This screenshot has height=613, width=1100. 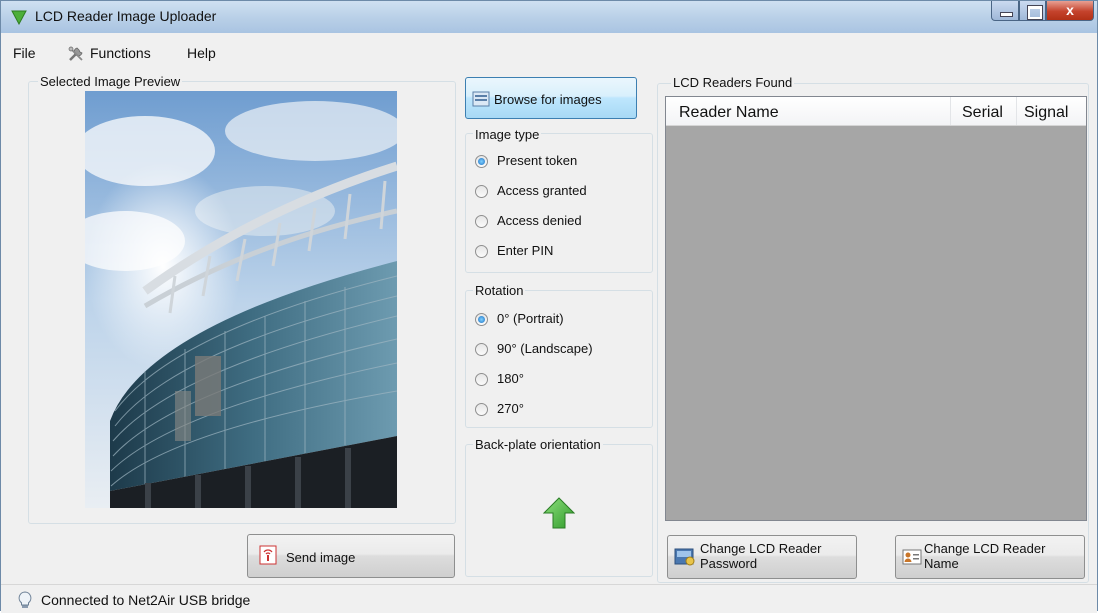 What do you see at coordinates (525, 250) in the screenshot?
I see `radio-label: Enter PIN` at bounding box center [525, 250].